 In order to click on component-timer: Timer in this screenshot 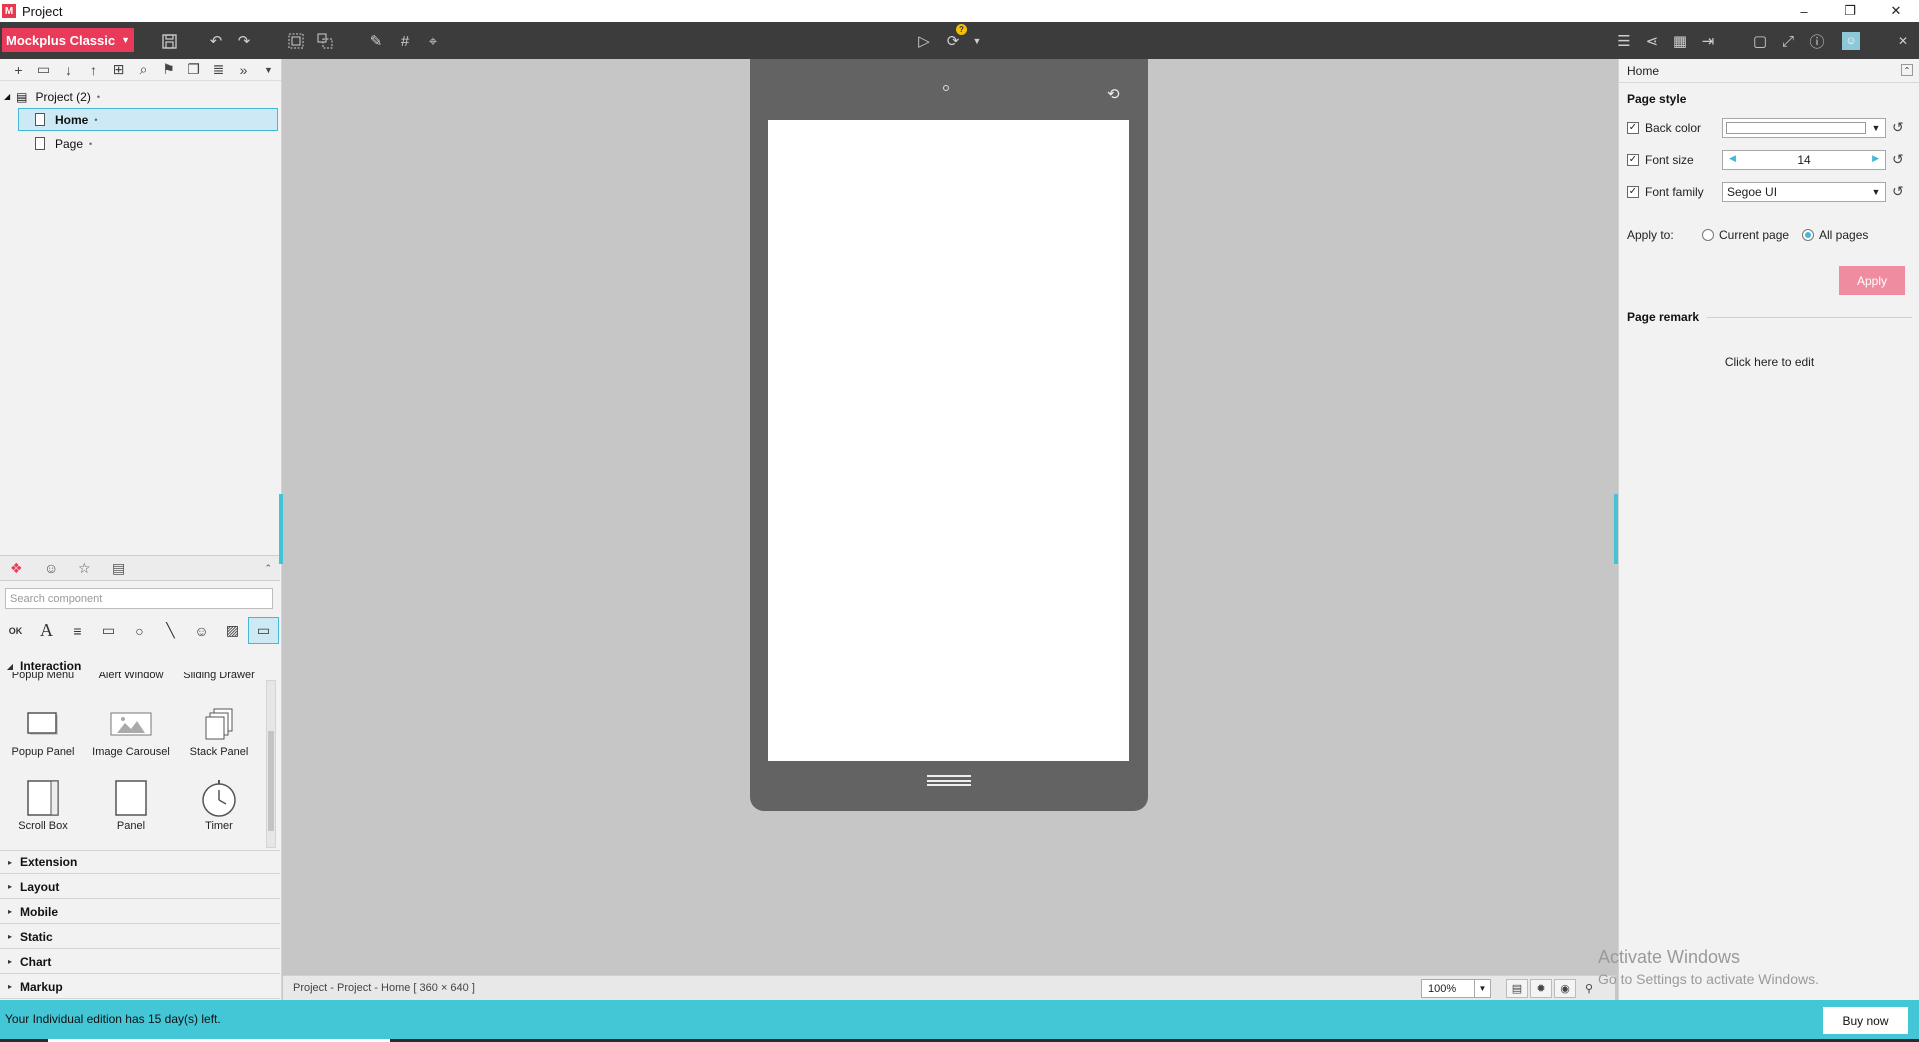, I will do `click(219, 804)`.